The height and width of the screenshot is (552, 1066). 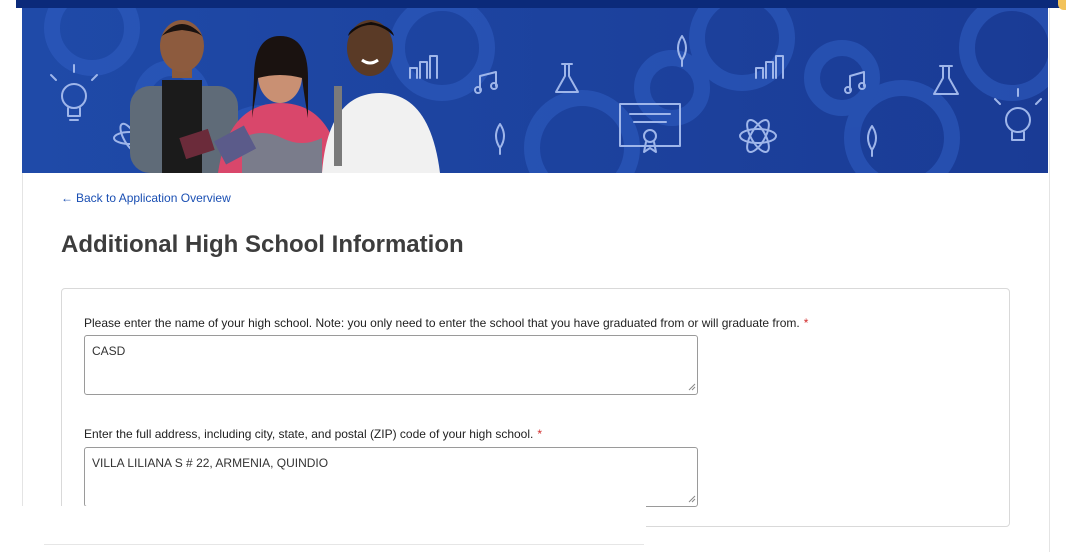 I want to click on overlay-panel, so click(x=334, y=529).